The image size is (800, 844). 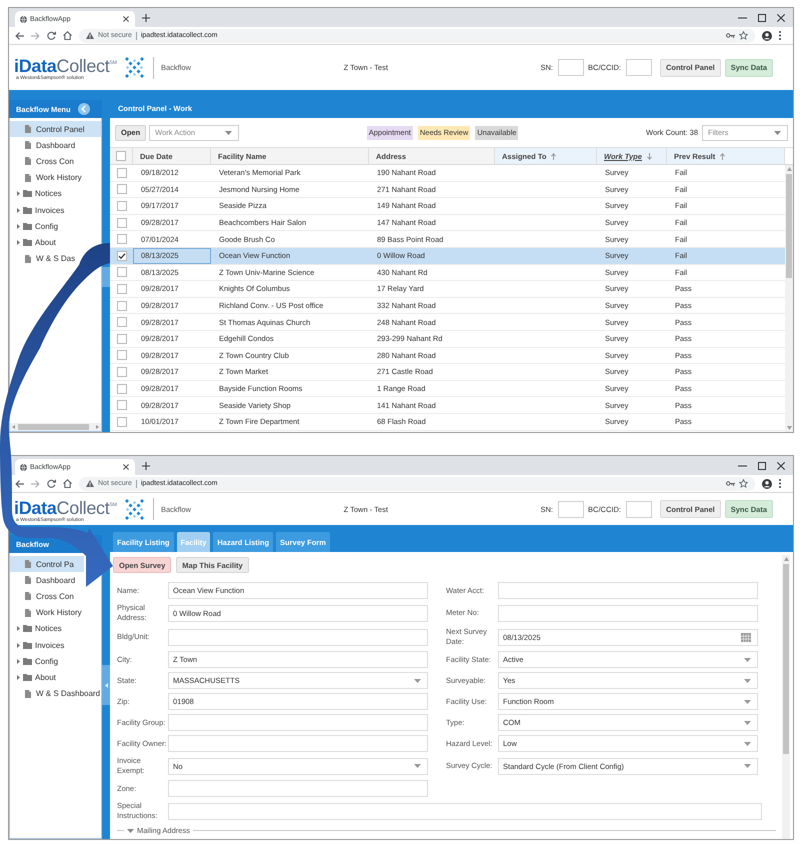 What do you see at coordinates (47, 564) in the screenshot?
I see `sidebar-item: Control Pa` at bounding box center [47, 564].